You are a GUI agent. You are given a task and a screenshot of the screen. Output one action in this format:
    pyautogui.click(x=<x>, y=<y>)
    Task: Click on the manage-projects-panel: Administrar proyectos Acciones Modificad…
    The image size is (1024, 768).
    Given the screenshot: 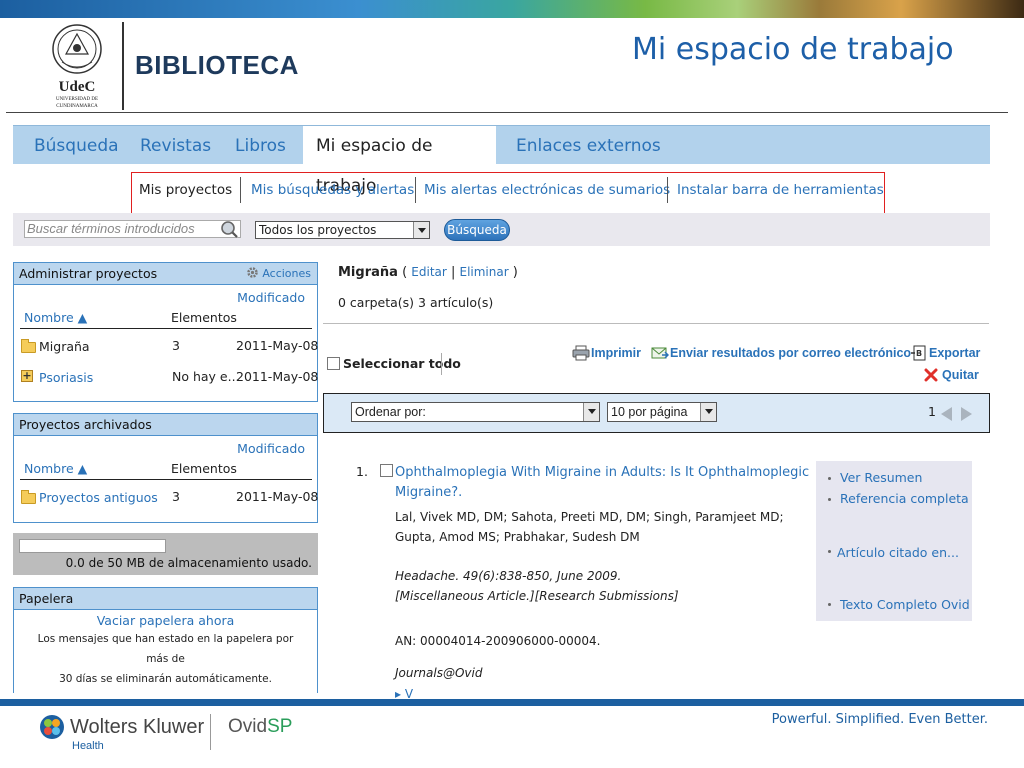 What is the action you would take?
    pyautogui.click(x=165, y=332)
    